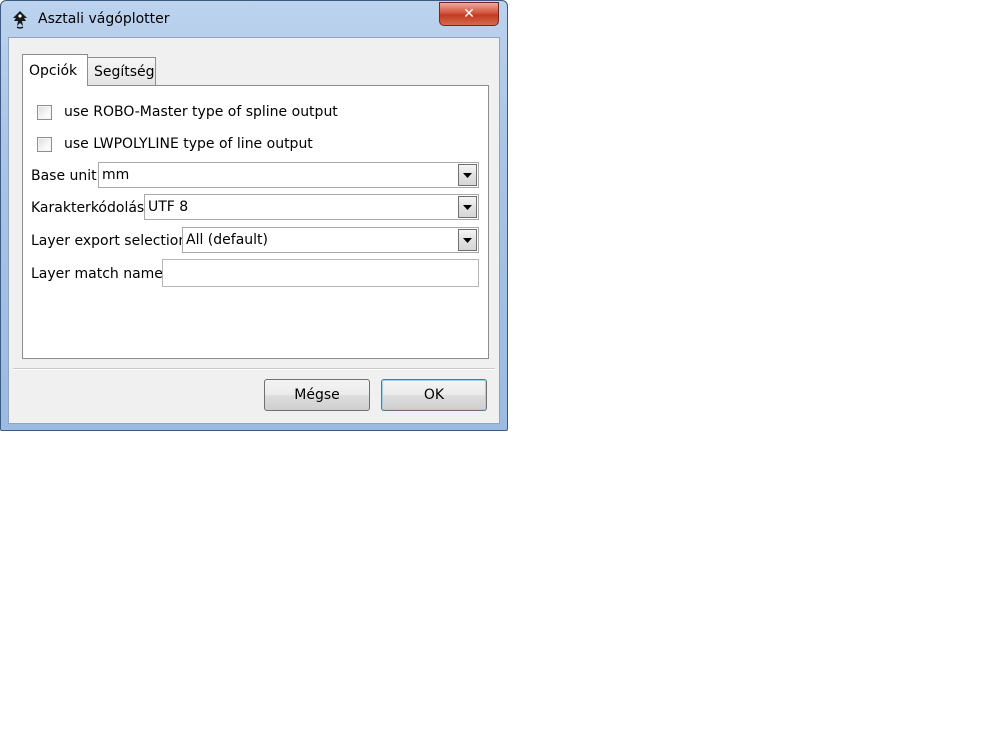 This screenshot has width=987, height=740. Describe the element at coordinates (227, 240) in the screenshot. I see `layer-export-value: All (default)` at that location.